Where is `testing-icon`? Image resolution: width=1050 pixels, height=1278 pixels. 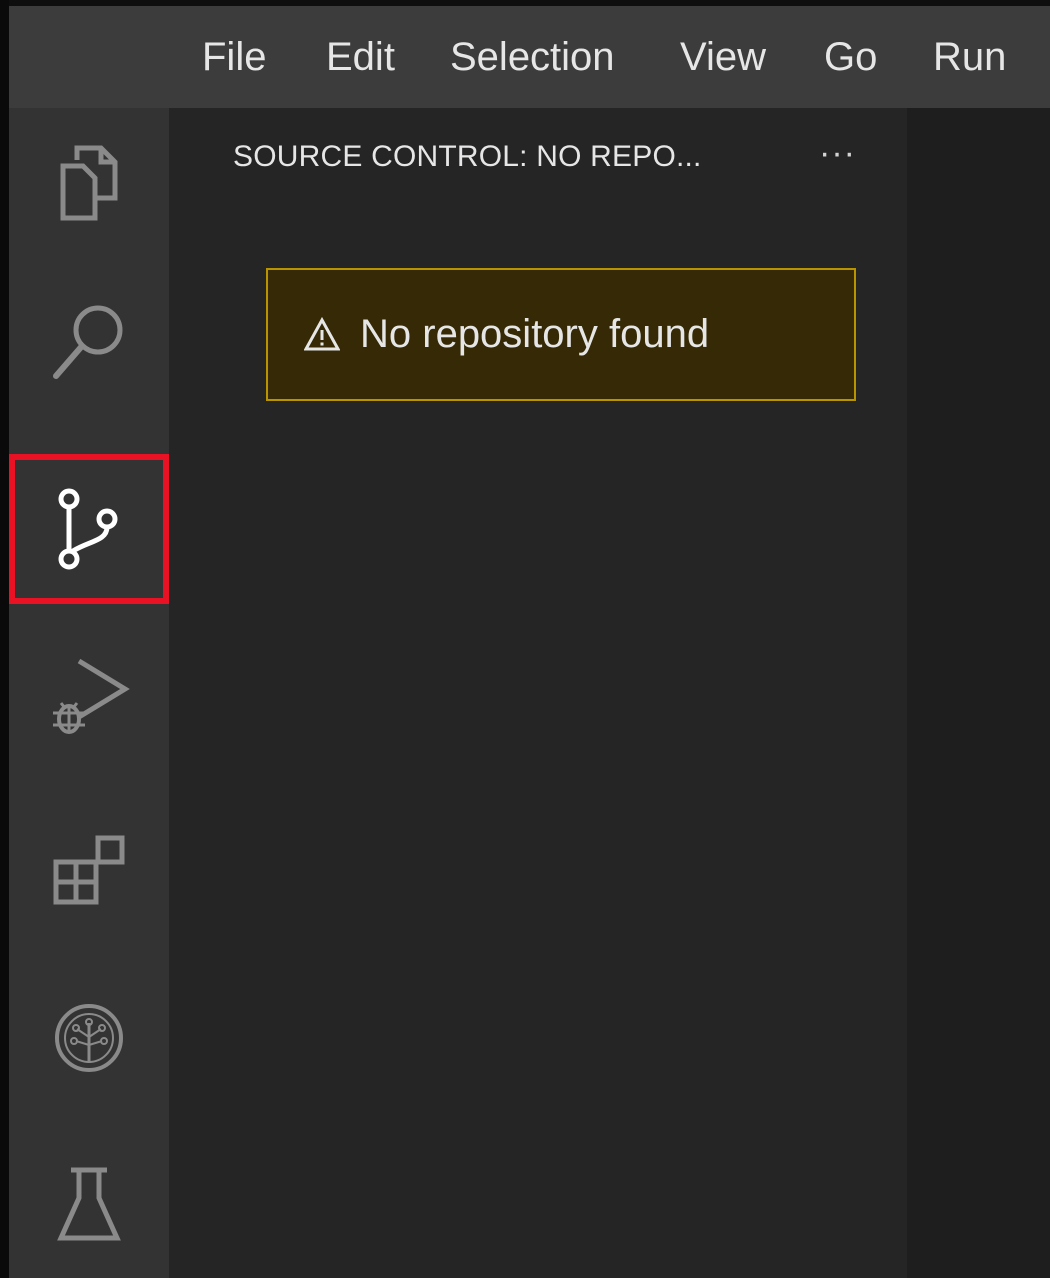
testing-icon is located at coordinates (89, 1204).